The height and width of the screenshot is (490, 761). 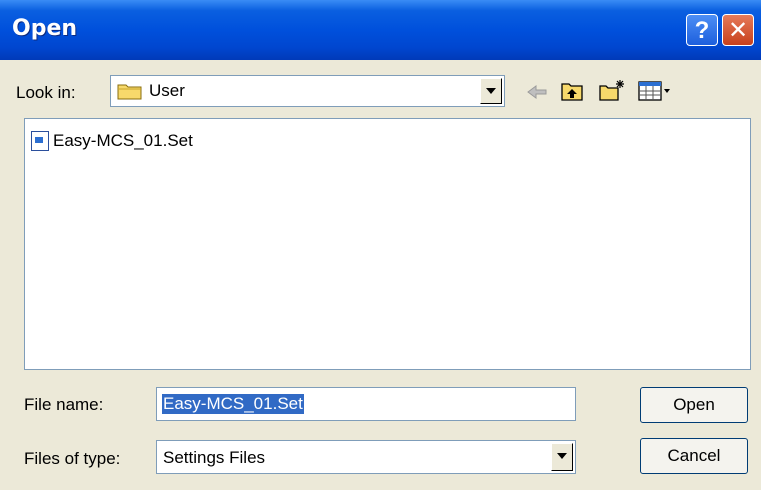 I want to click on open-button: Open, so click(x=694, y=405).